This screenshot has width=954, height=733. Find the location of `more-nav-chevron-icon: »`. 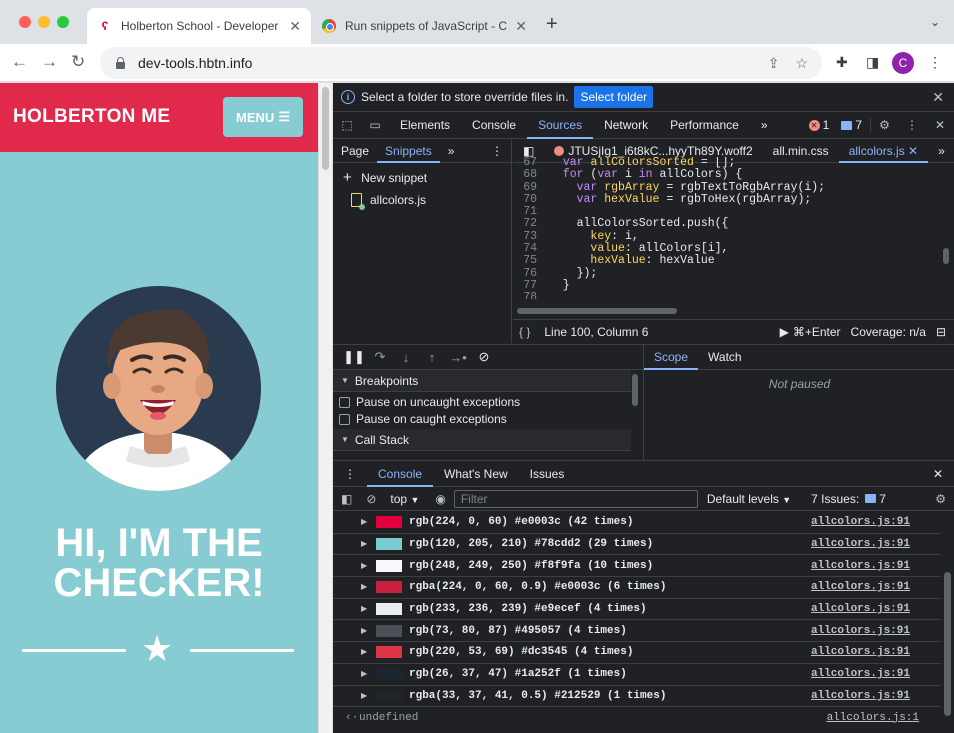

more-nav-chevron-icon: » is located at coordinates (451, 151).